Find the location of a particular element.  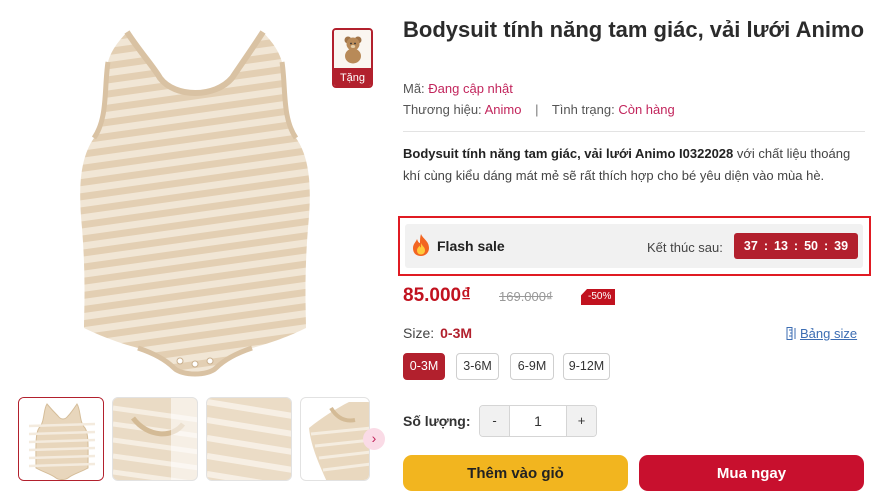

fire-icon is located at coordinates (421, 245).